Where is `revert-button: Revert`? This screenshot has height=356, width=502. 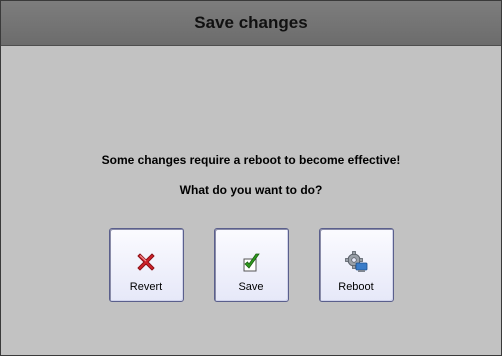
revert-button: Revert is located at coordinates (146, 265).